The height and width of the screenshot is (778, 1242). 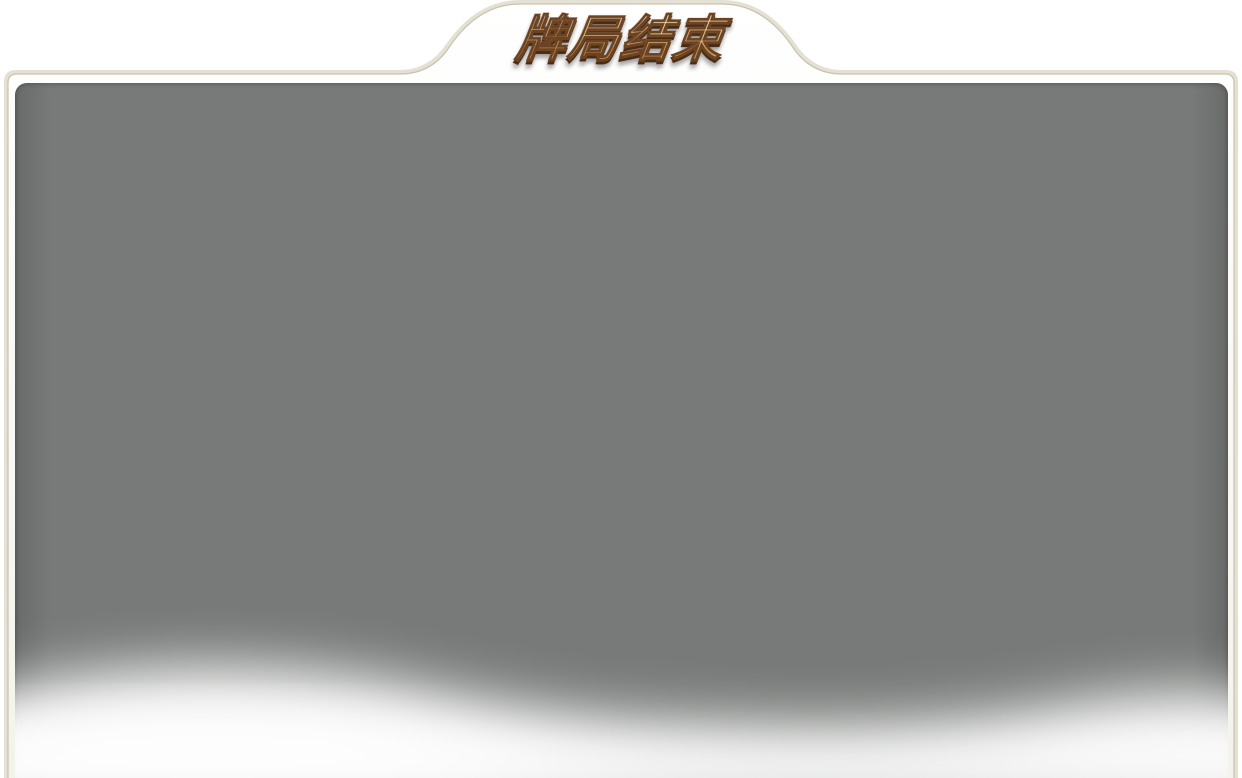 I want to click on title-banner: 牌局结束, so click(x=621, y=40).